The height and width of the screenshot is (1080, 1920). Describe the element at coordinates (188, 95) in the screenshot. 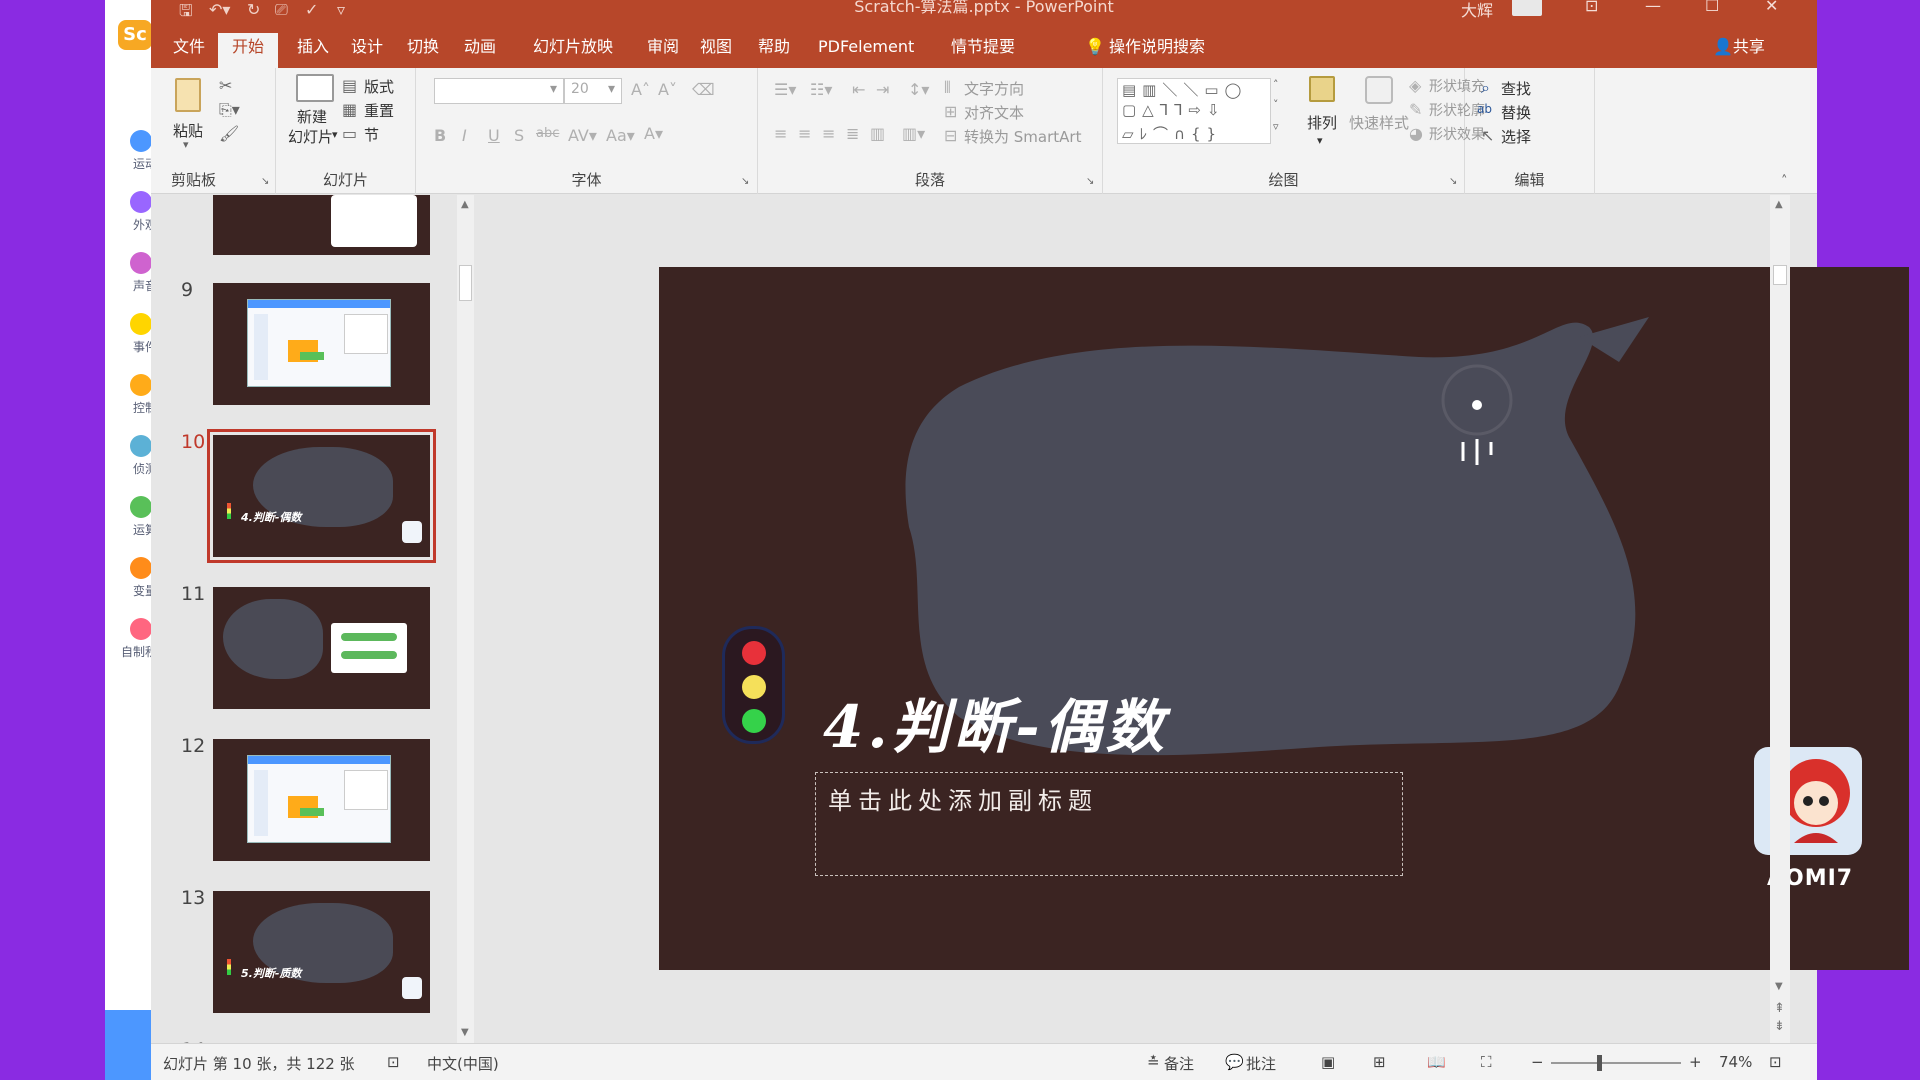

I see `paste-icon` at that location.